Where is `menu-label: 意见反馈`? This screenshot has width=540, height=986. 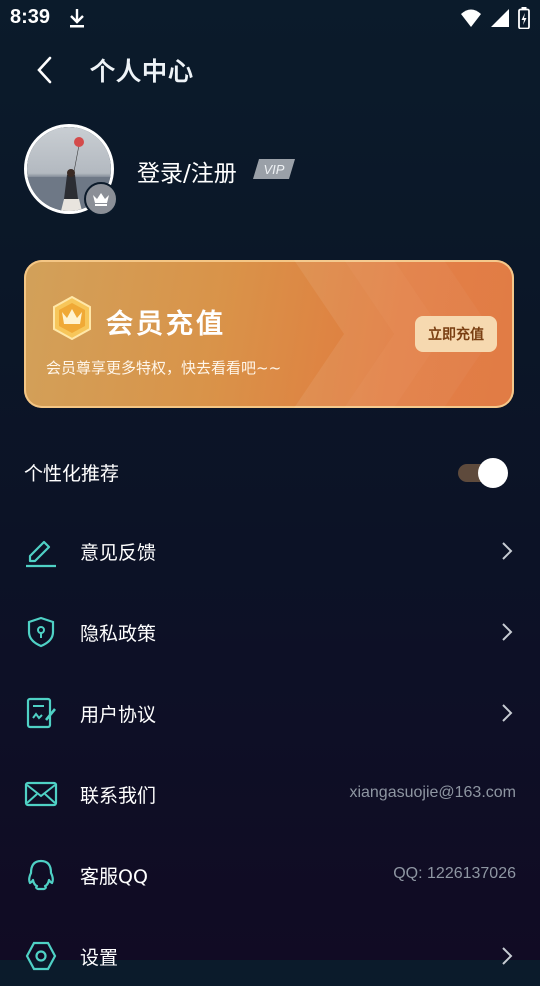
menu-label: 意见反馈 is located at coordinates (118, 553).